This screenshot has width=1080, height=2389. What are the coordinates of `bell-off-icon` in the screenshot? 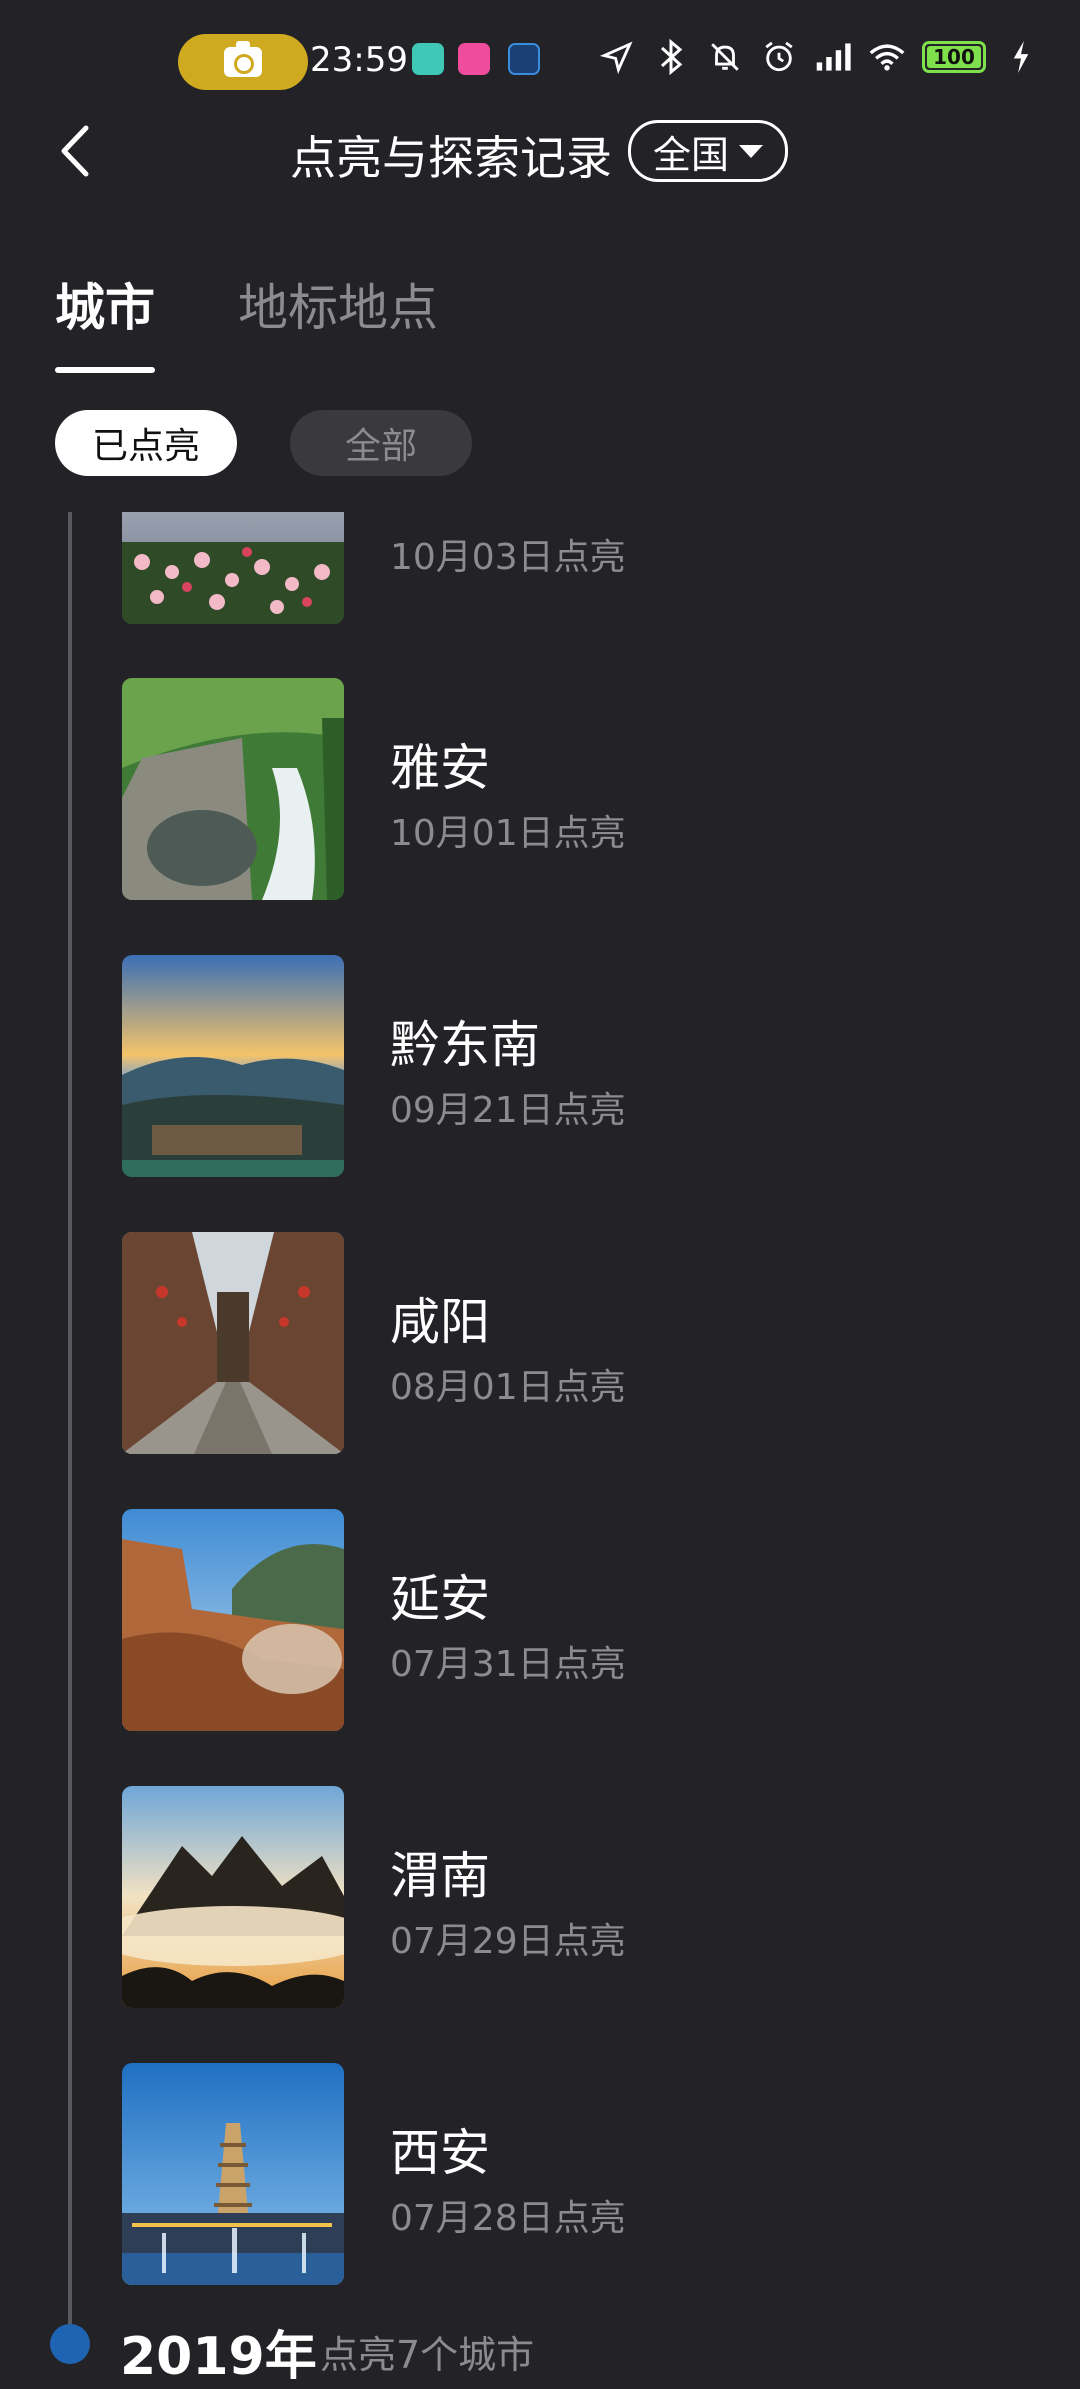 It's located at (725, 57).